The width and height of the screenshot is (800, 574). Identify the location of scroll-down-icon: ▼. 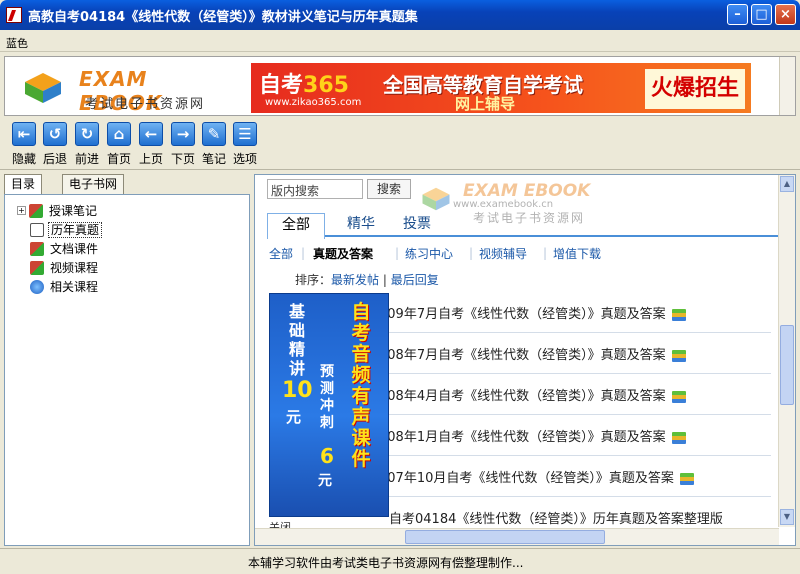
(787, 517).